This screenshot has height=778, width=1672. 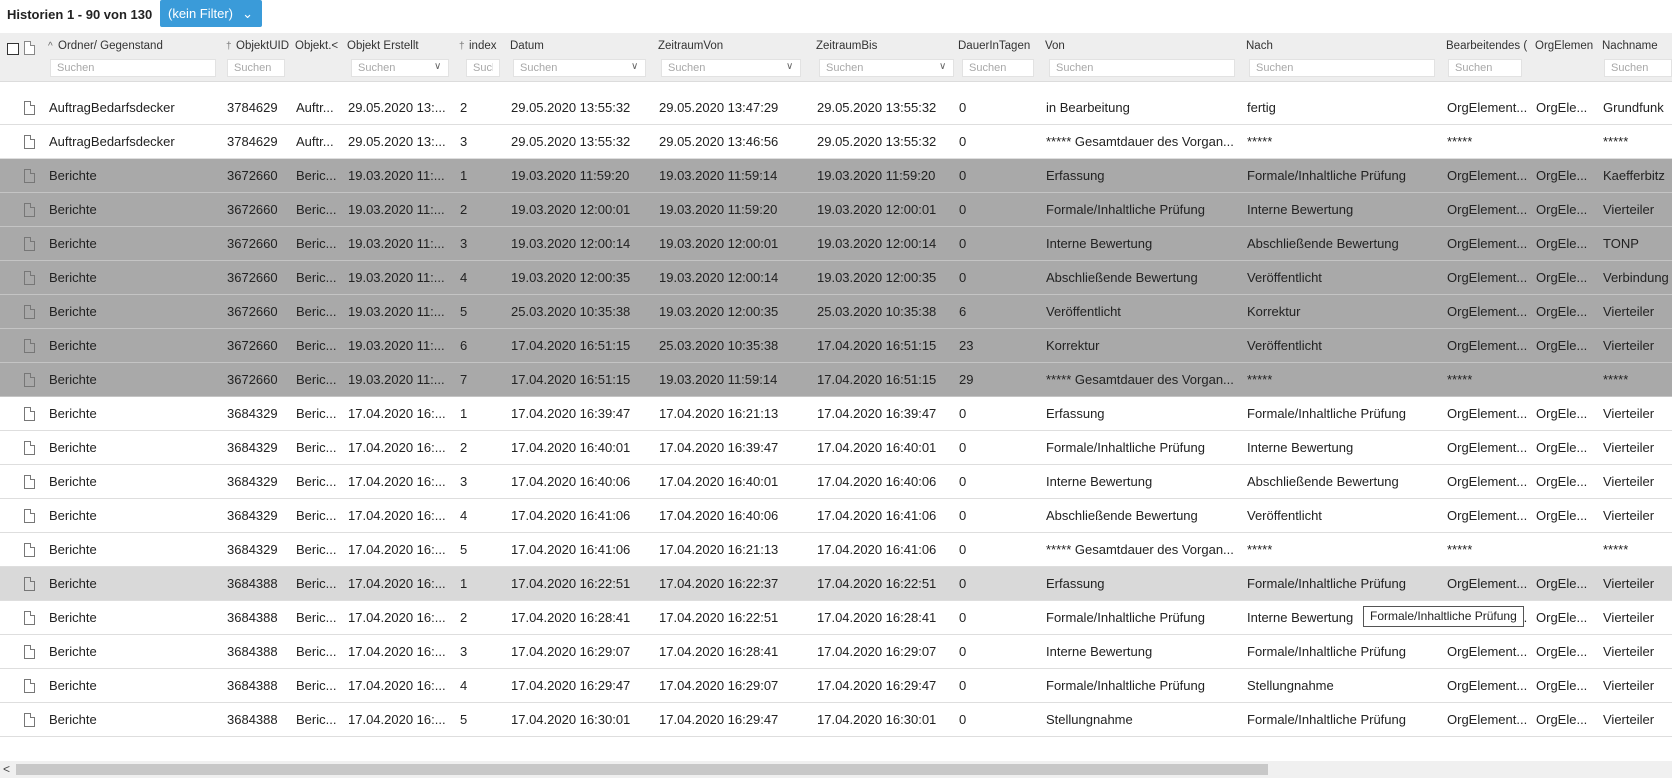 I want to click on cell-datum: 17.04.2020 16:51:15, so click(x=571, y=345).